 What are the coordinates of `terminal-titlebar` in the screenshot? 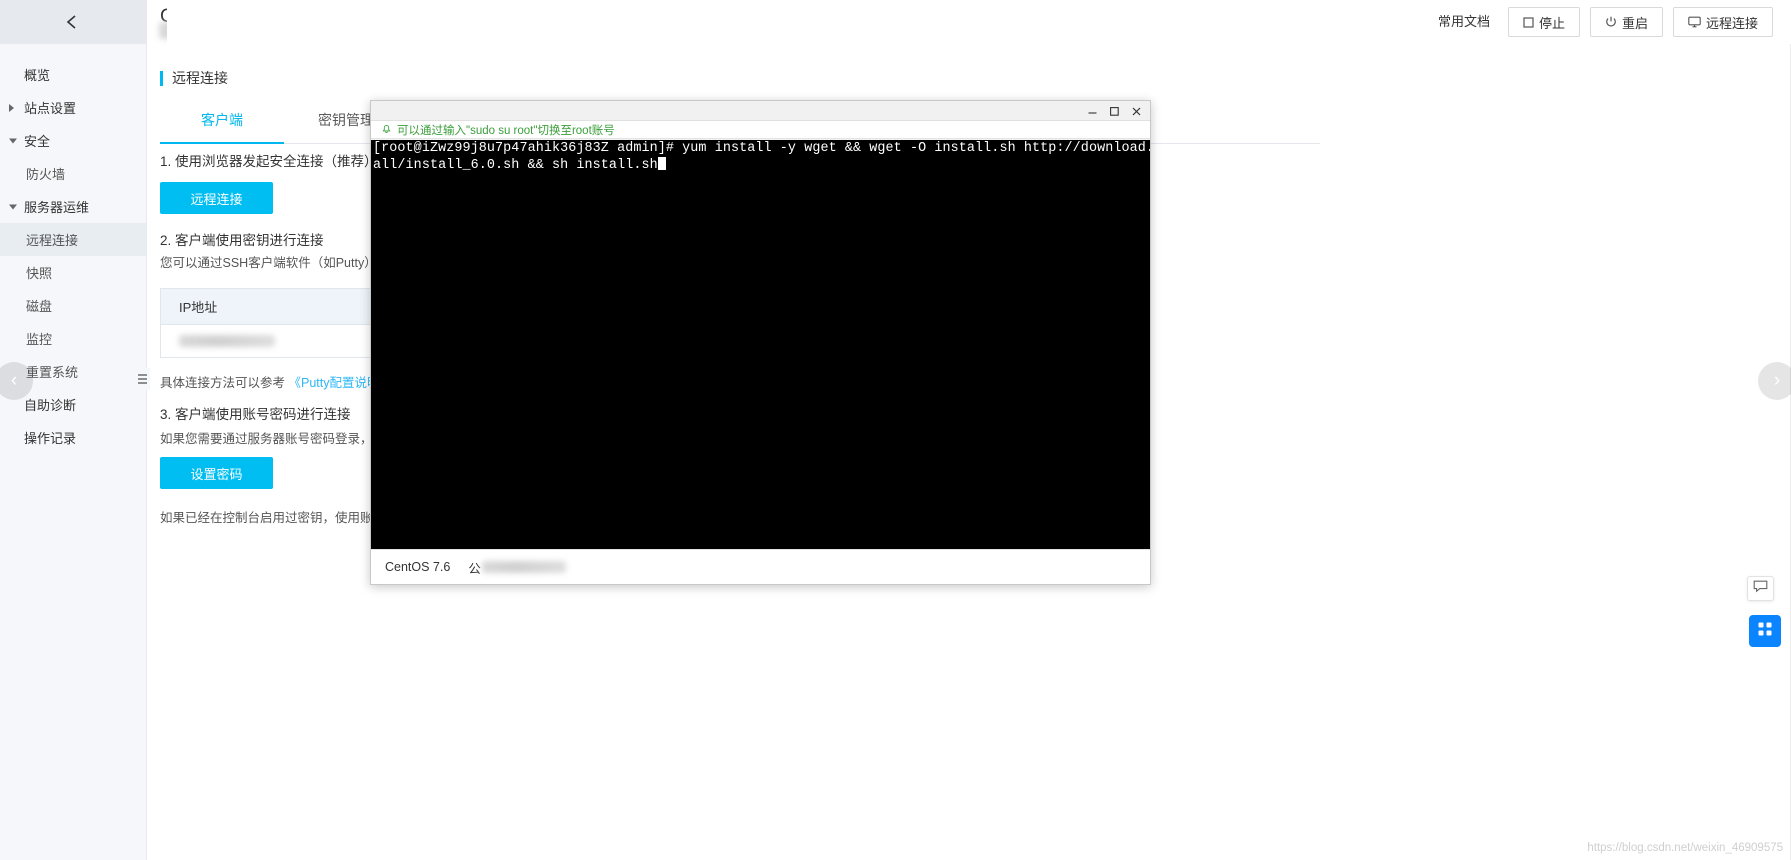 It's located at (760, 111).